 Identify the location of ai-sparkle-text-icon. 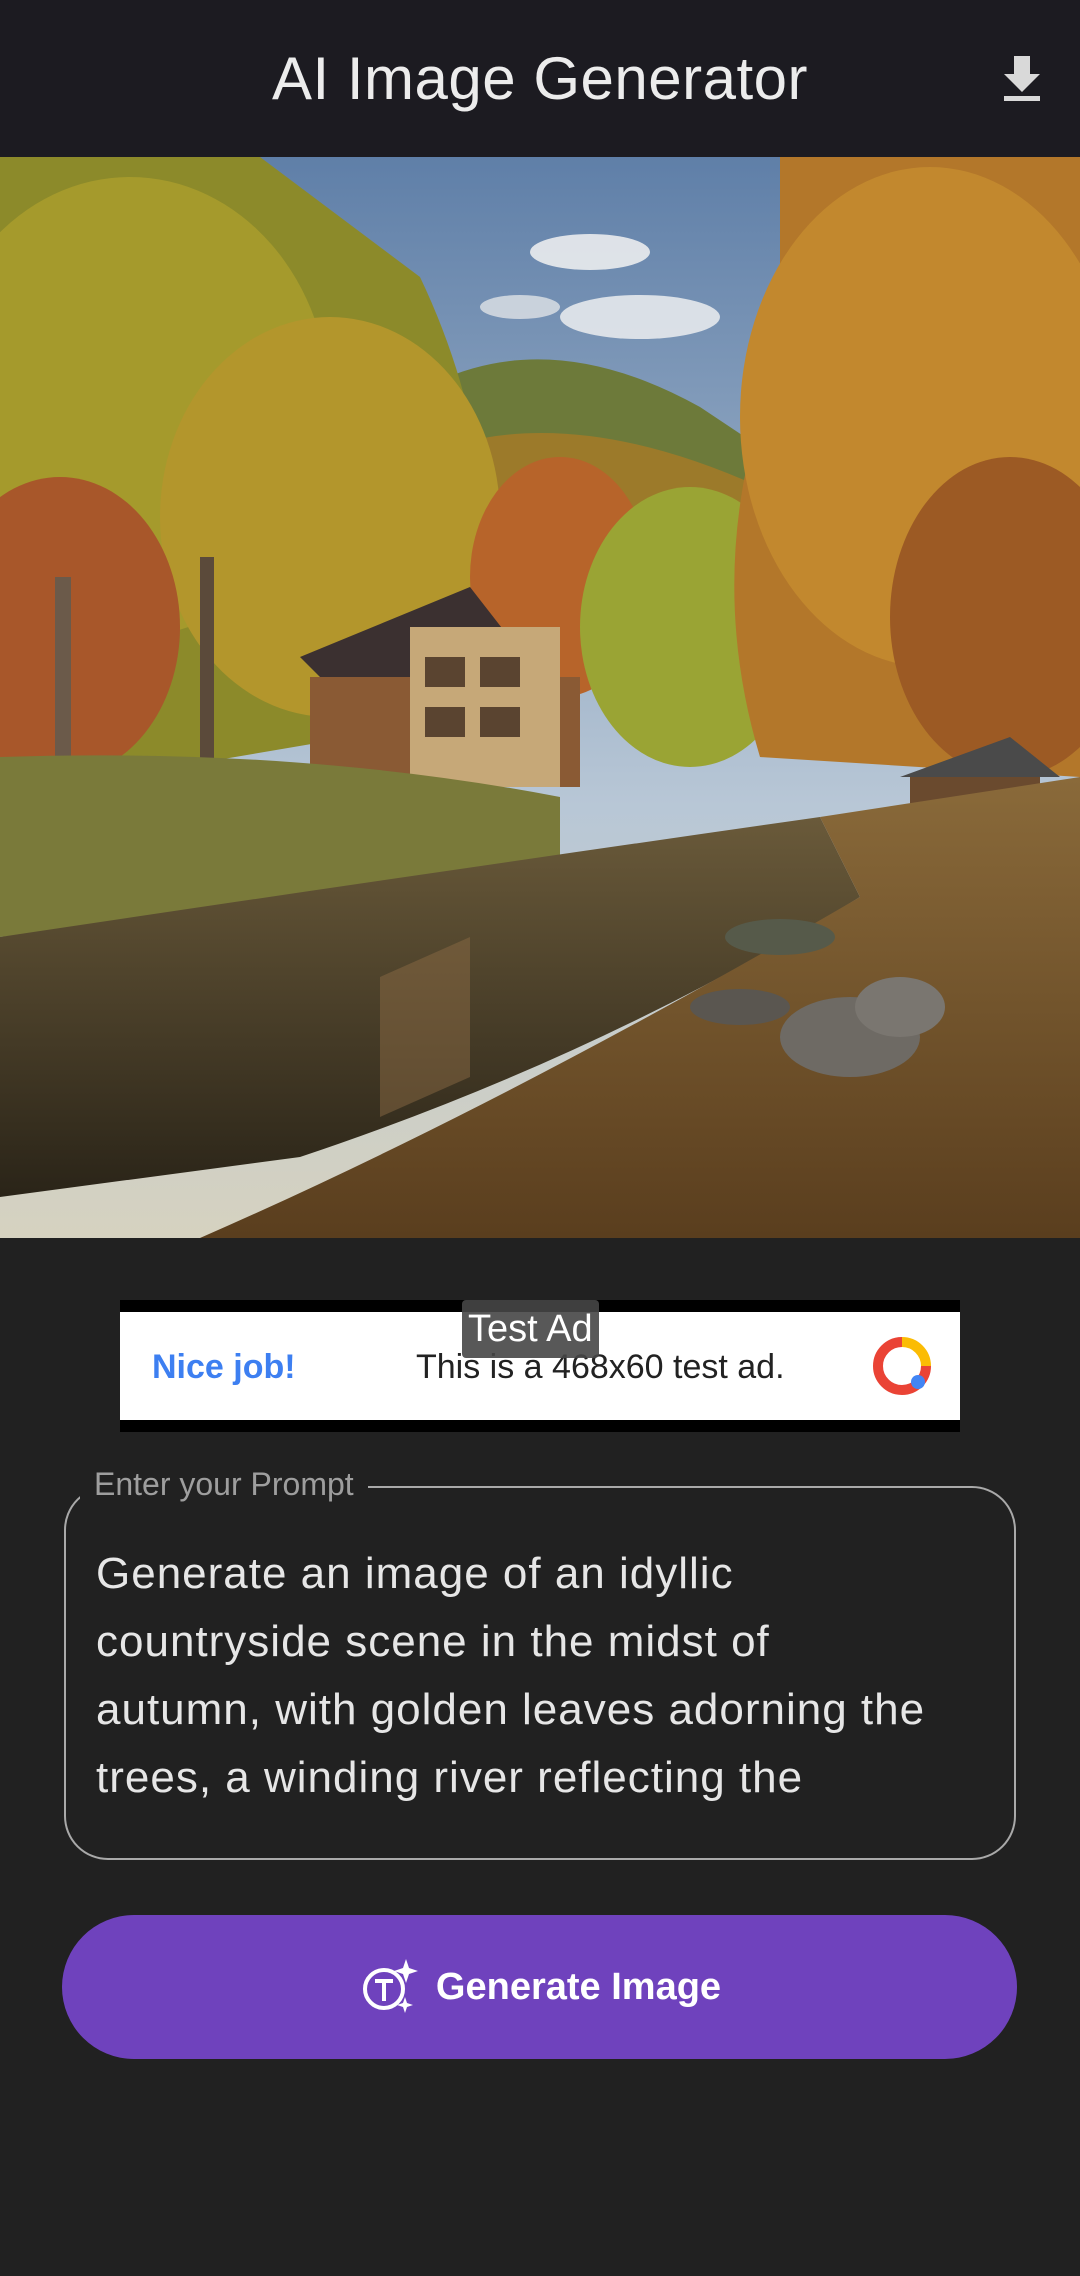
(390, 1986).